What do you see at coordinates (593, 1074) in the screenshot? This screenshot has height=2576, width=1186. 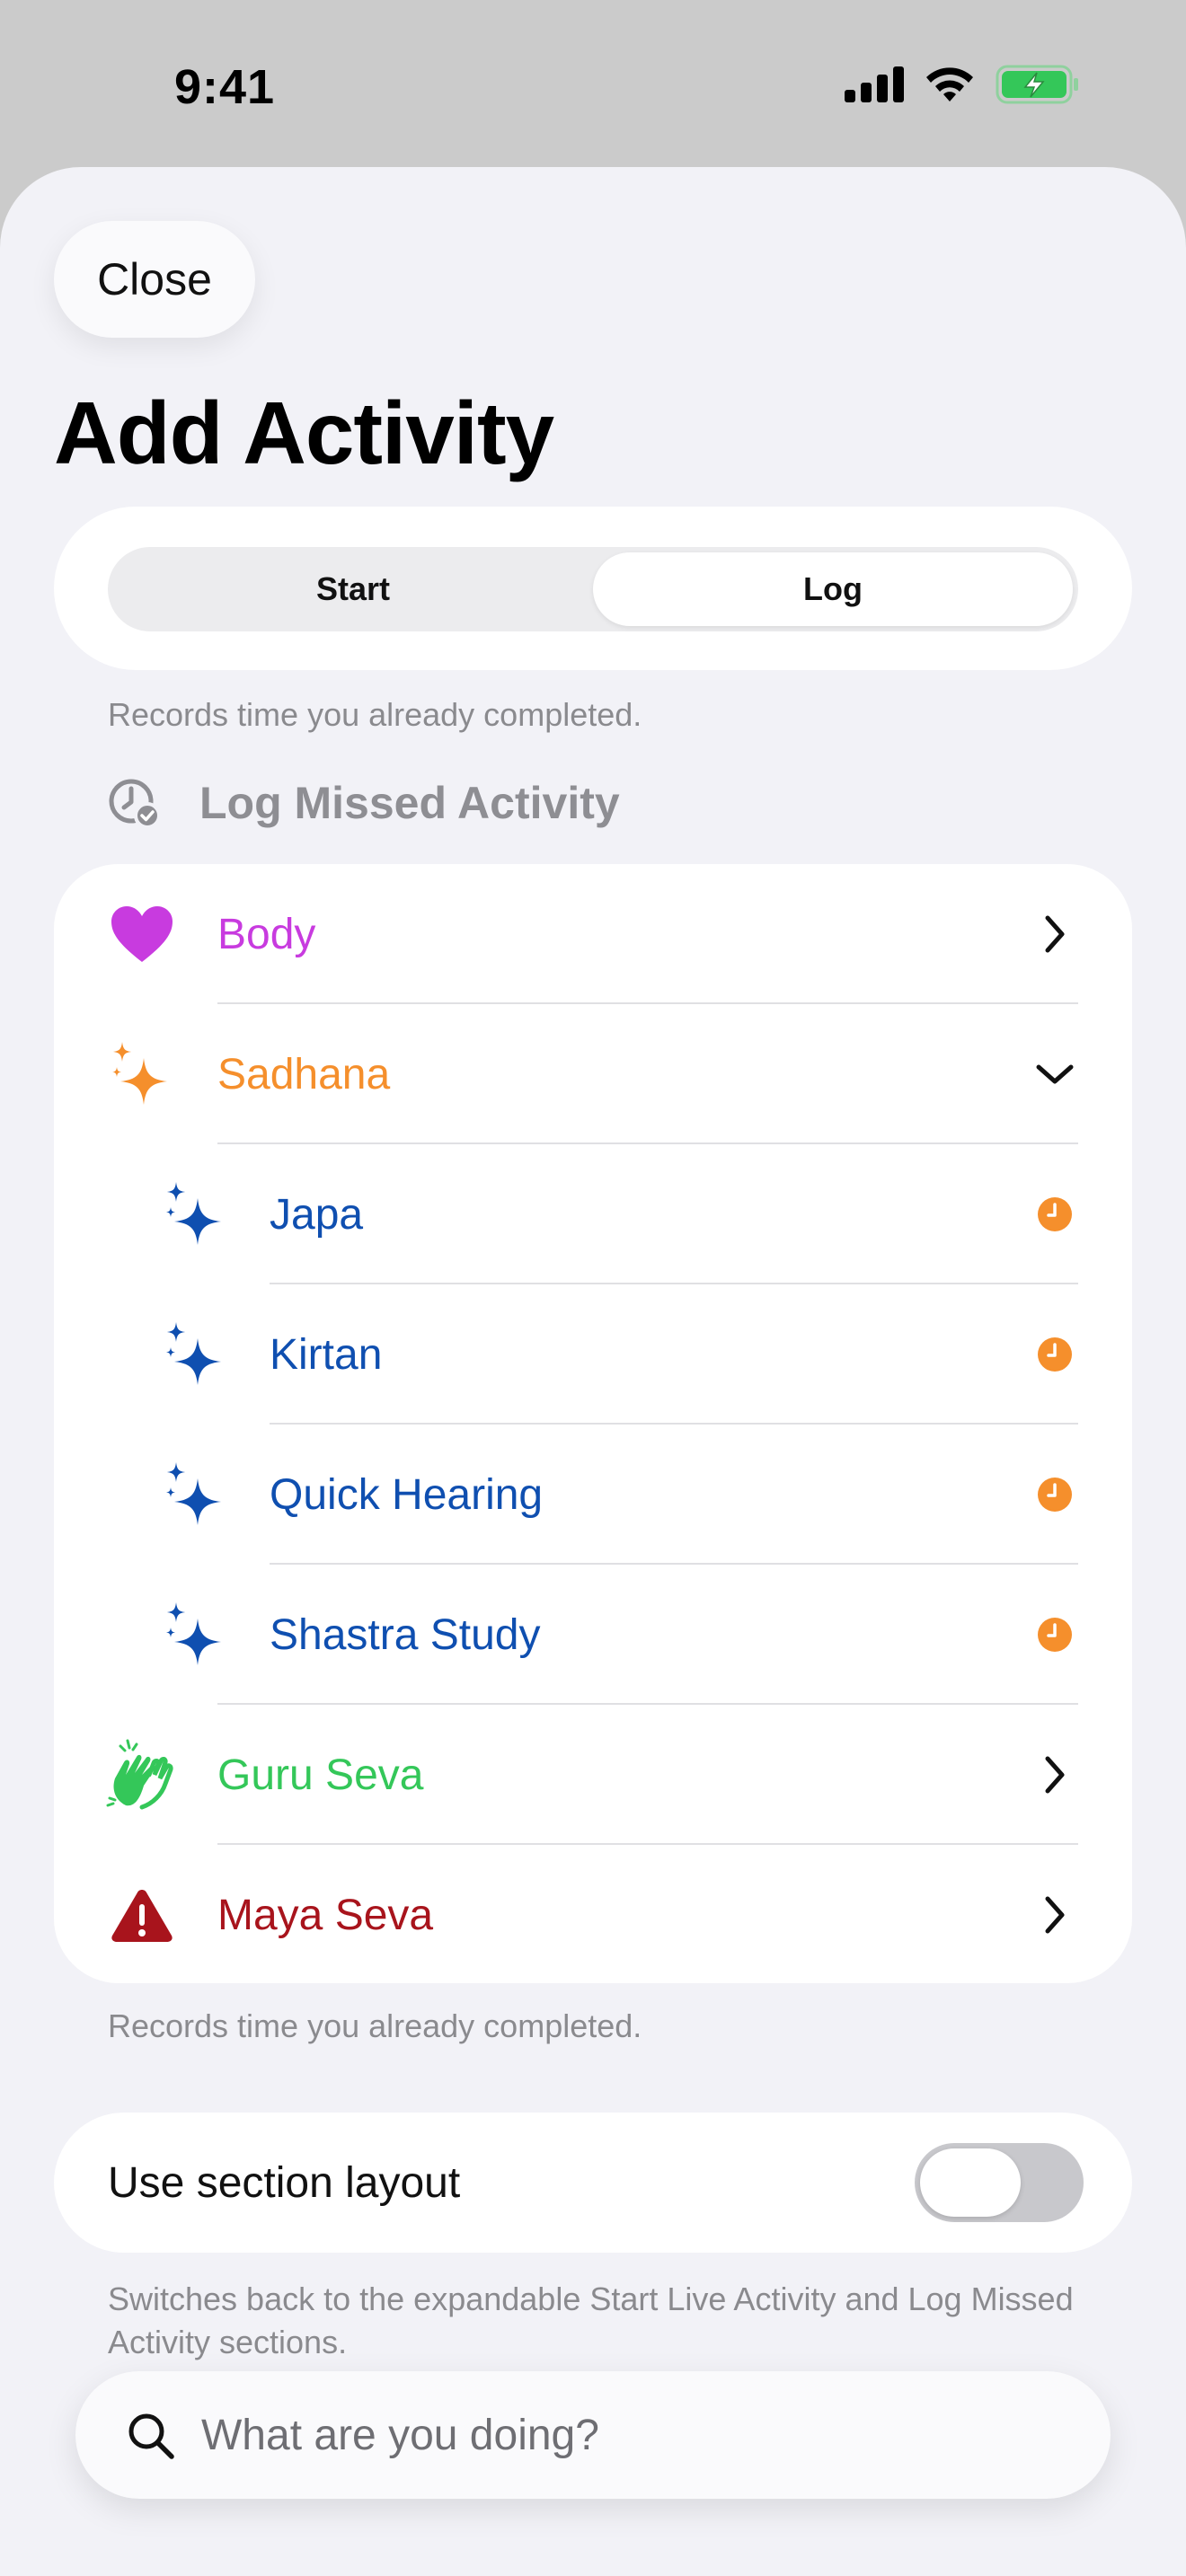 I see `list-item-sadhana: Sadhana` at bounding box center [593, 1074].